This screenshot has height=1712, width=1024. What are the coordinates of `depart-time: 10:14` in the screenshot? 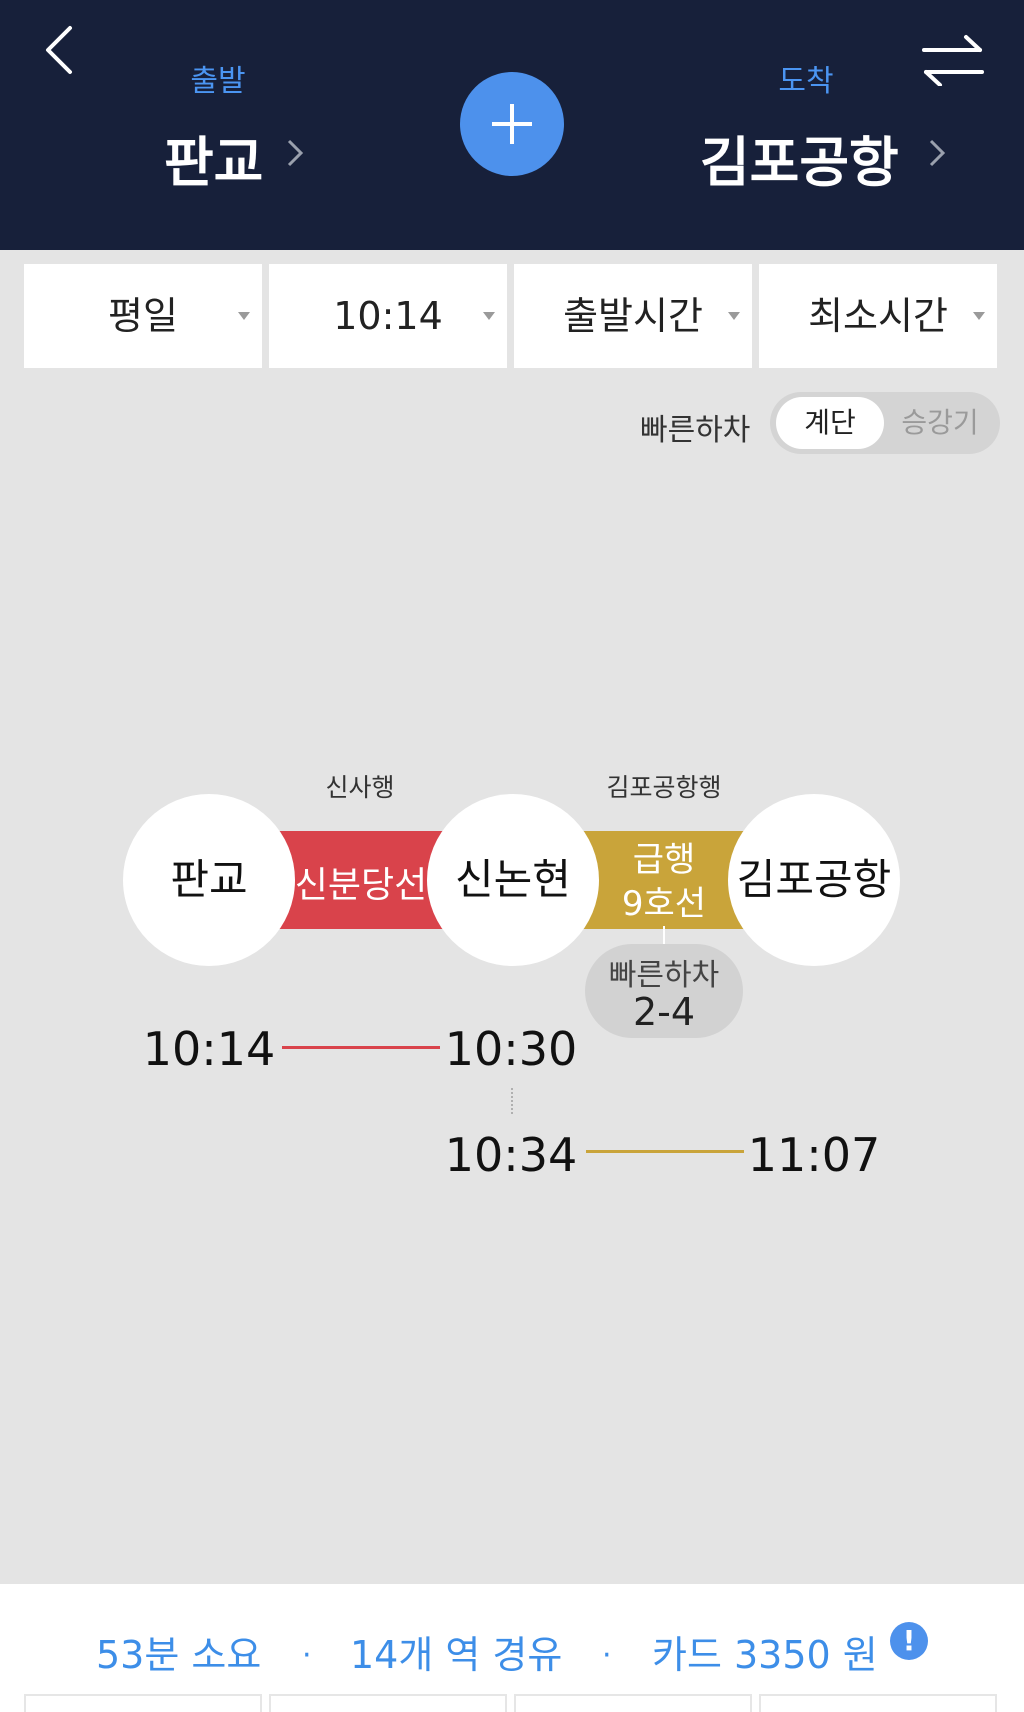 It's located at (209, 1049).